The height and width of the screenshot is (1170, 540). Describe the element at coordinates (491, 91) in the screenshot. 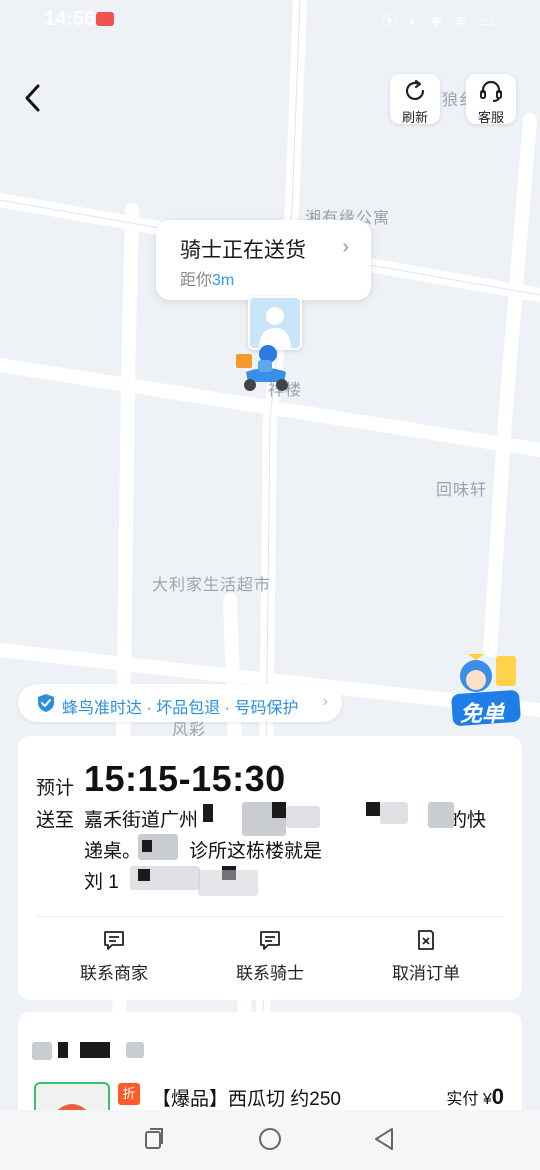

I see `headset-icon` at that location.